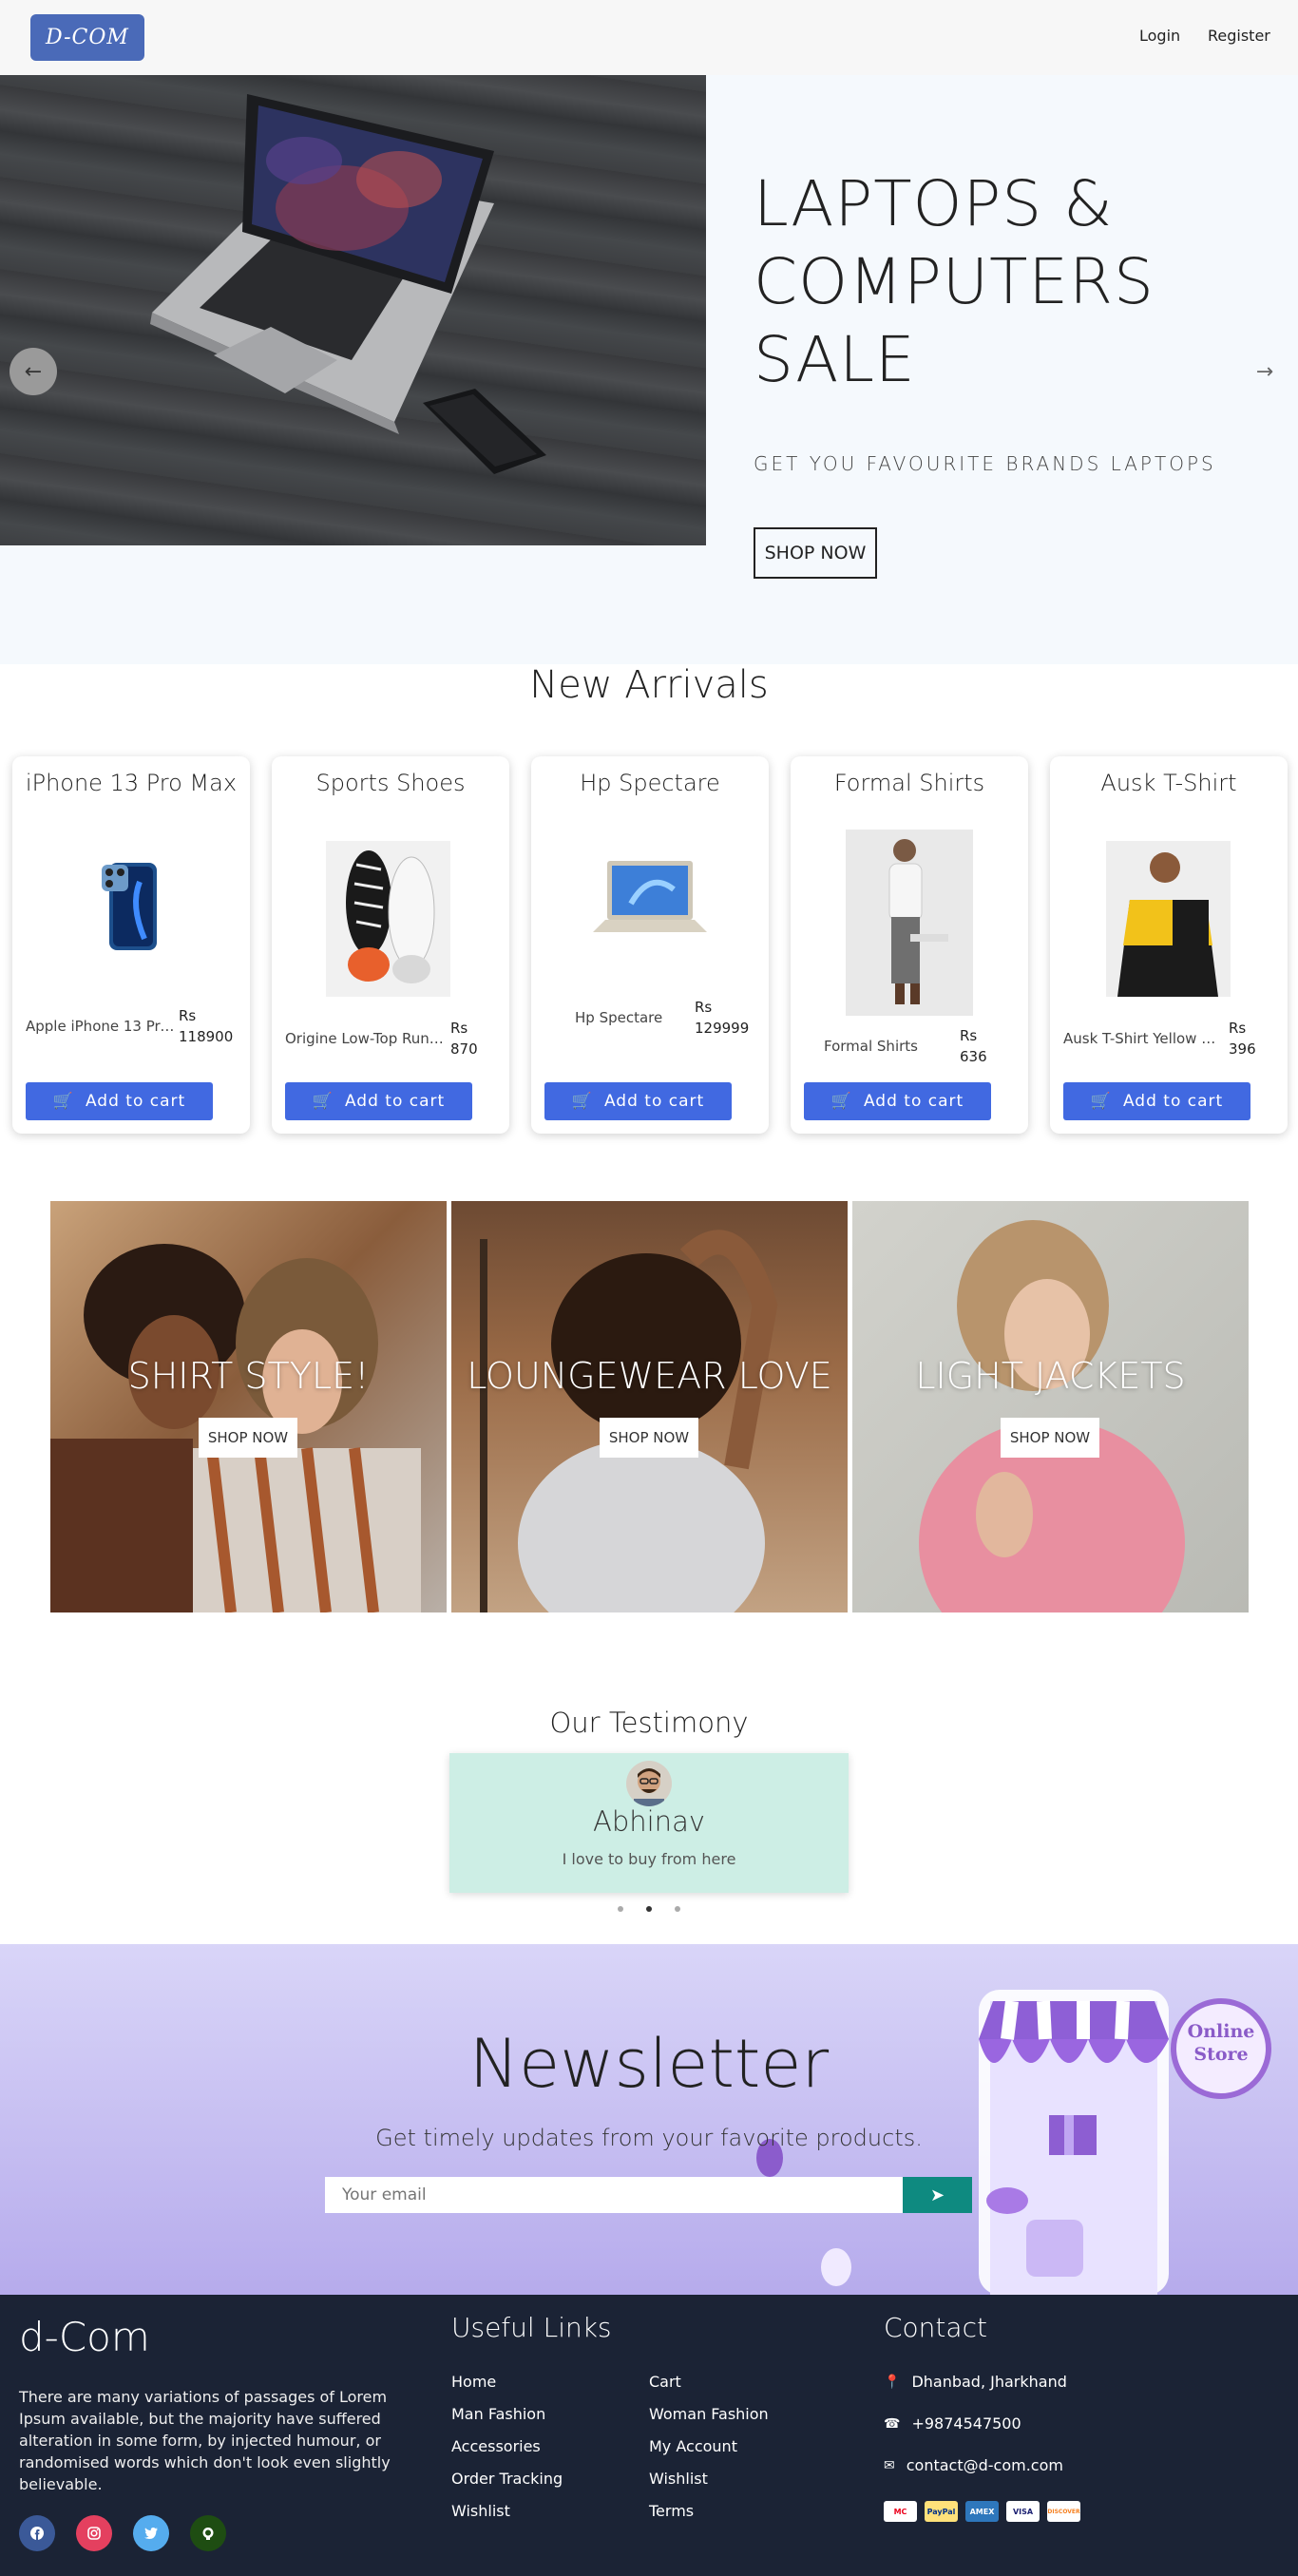 The image size is (1298, 2576). Describe the element at coordinates (33, 371) in the screenshot. I see `carousel-prev-arrow-icon: ←` at that location.